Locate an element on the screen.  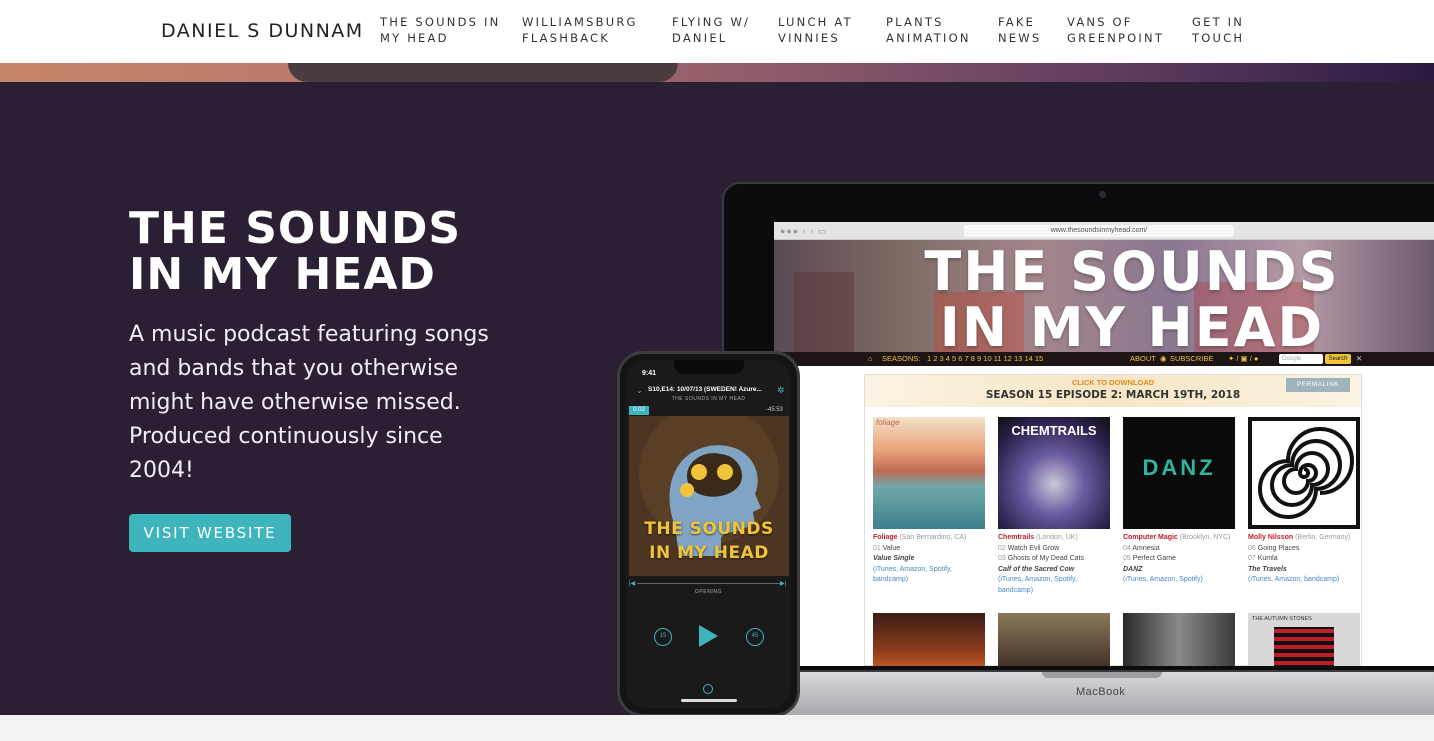
home-icon: ⌂ is located at coordinates (870, 359).